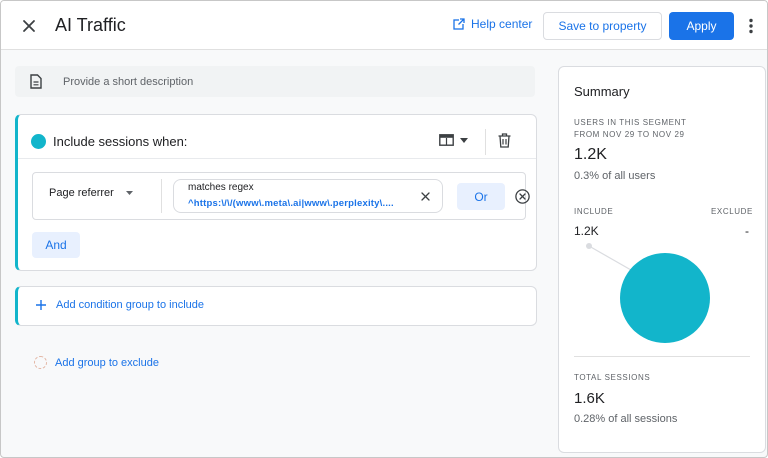  I want to click on exclude-value: -, so click(747, 231).